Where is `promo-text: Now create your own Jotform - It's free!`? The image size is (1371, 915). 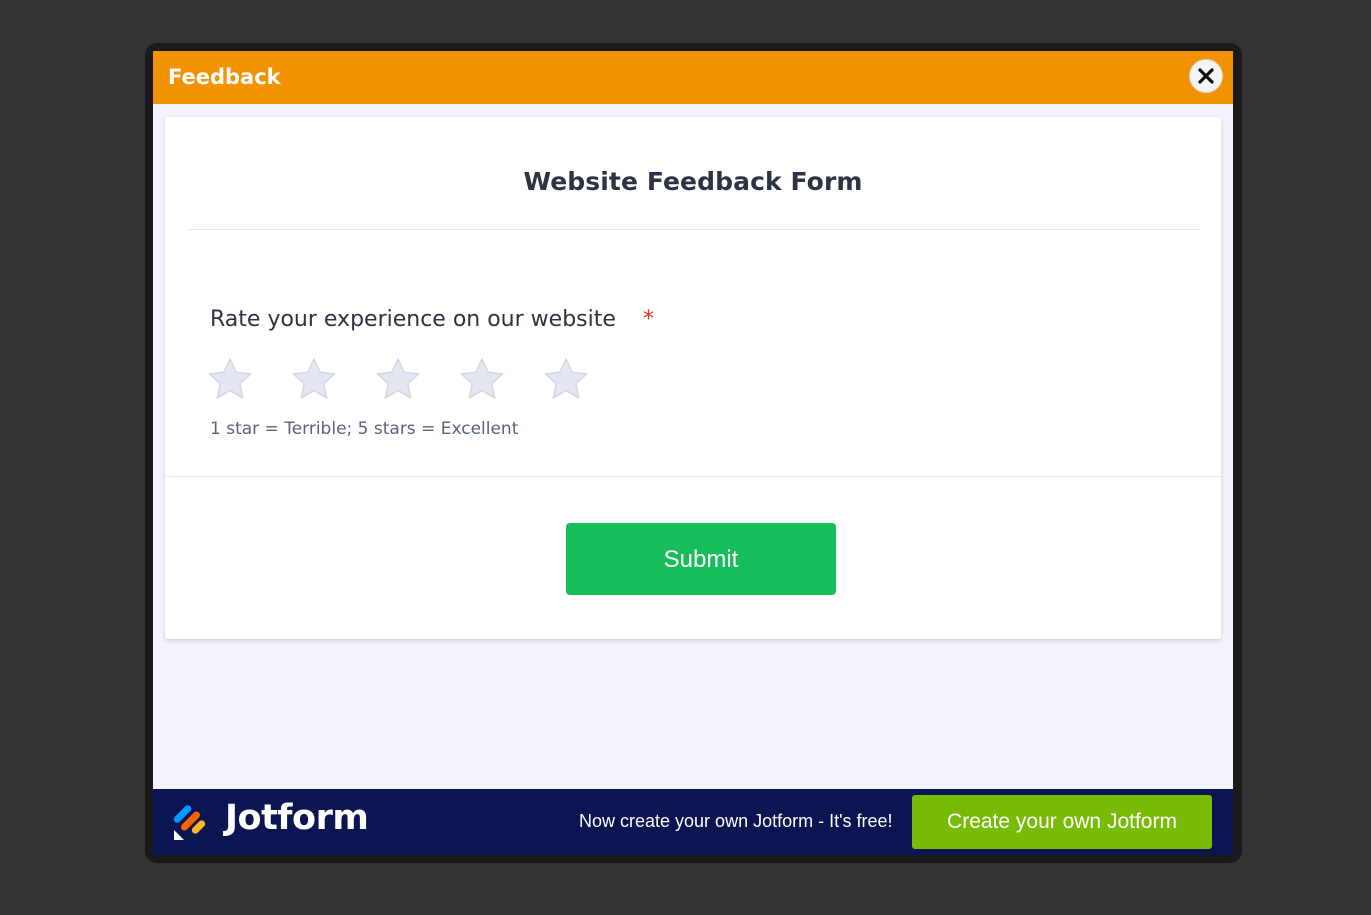
promo-text: Now create your own Jotform - It's free! is located at coordinates (736, 821).